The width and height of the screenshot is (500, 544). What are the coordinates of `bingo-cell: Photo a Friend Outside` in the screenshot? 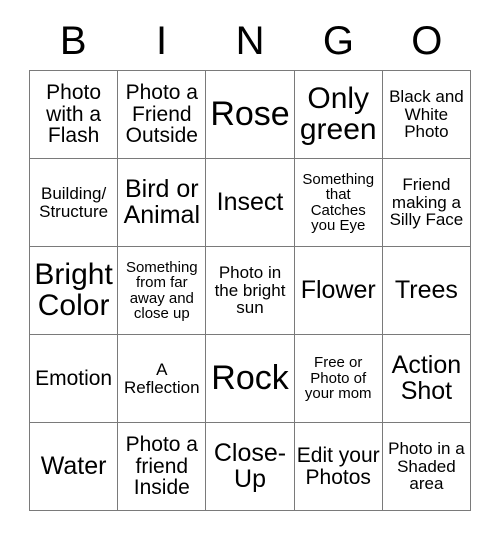 It's located at (162, 115).